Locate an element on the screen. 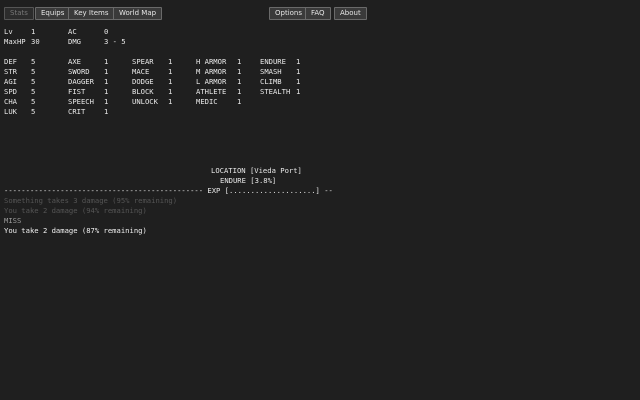 This screenshot has height=400, width=640. tab-equips: Equips is located at coordinates (53, 13).